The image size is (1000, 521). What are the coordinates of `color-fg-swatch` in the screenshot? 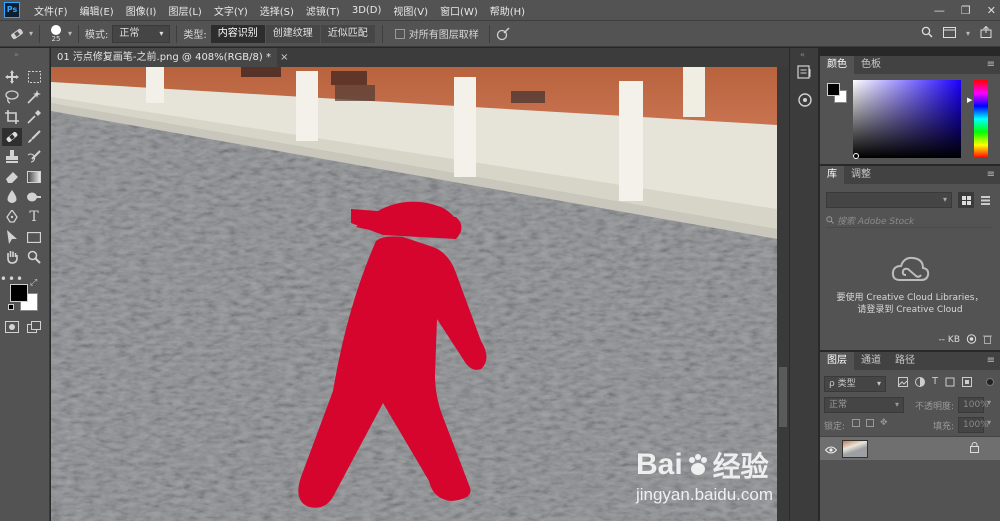 It's located at (833, 89).